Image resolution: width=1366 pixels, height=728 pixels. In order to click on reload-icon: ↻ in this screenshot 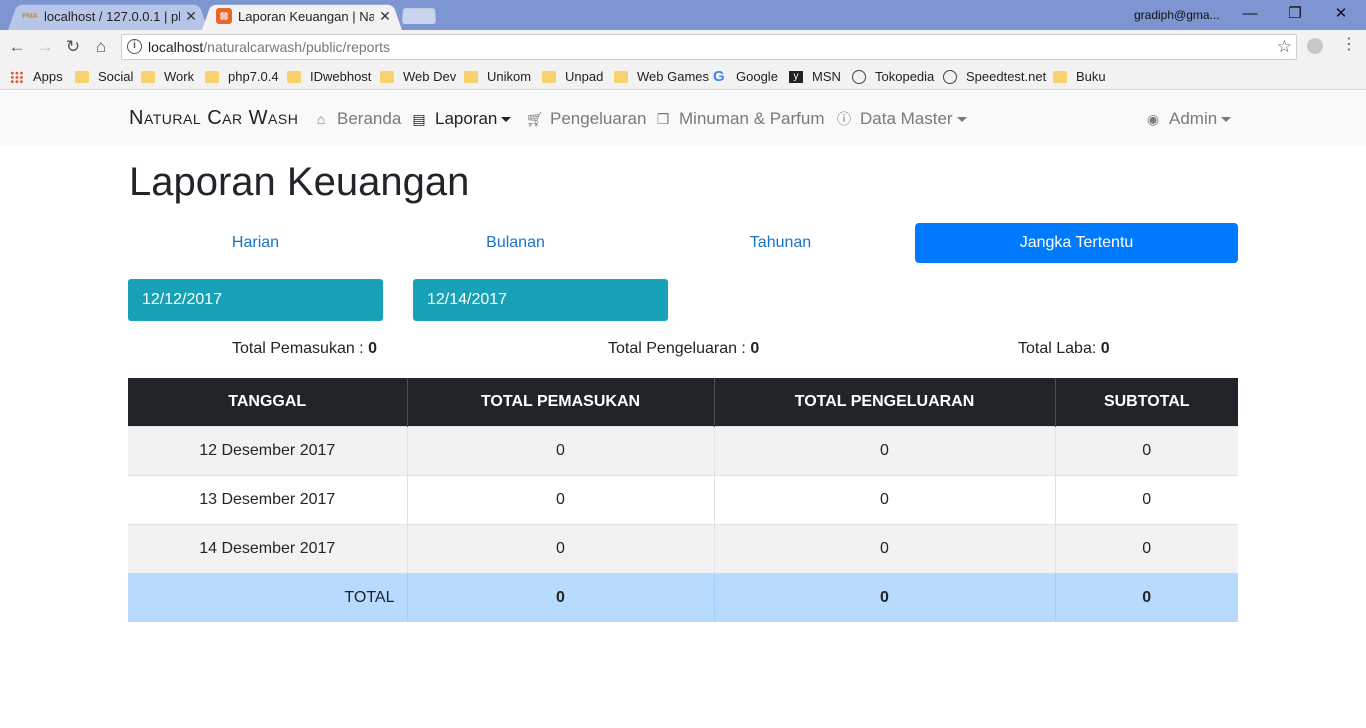, I will do `click(73, 47)`.